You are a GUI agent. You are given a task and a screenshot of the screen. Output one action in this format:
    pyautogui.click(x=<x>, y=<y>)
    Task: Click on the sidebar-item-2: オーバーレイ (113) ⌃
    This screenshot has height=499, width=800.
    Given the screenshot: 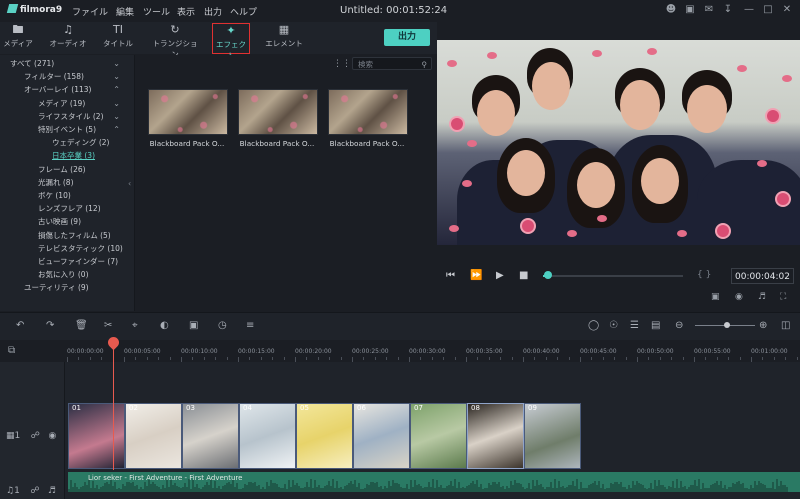 What is the action you would take?
    pyautogui.click(x=67, y=89)
    